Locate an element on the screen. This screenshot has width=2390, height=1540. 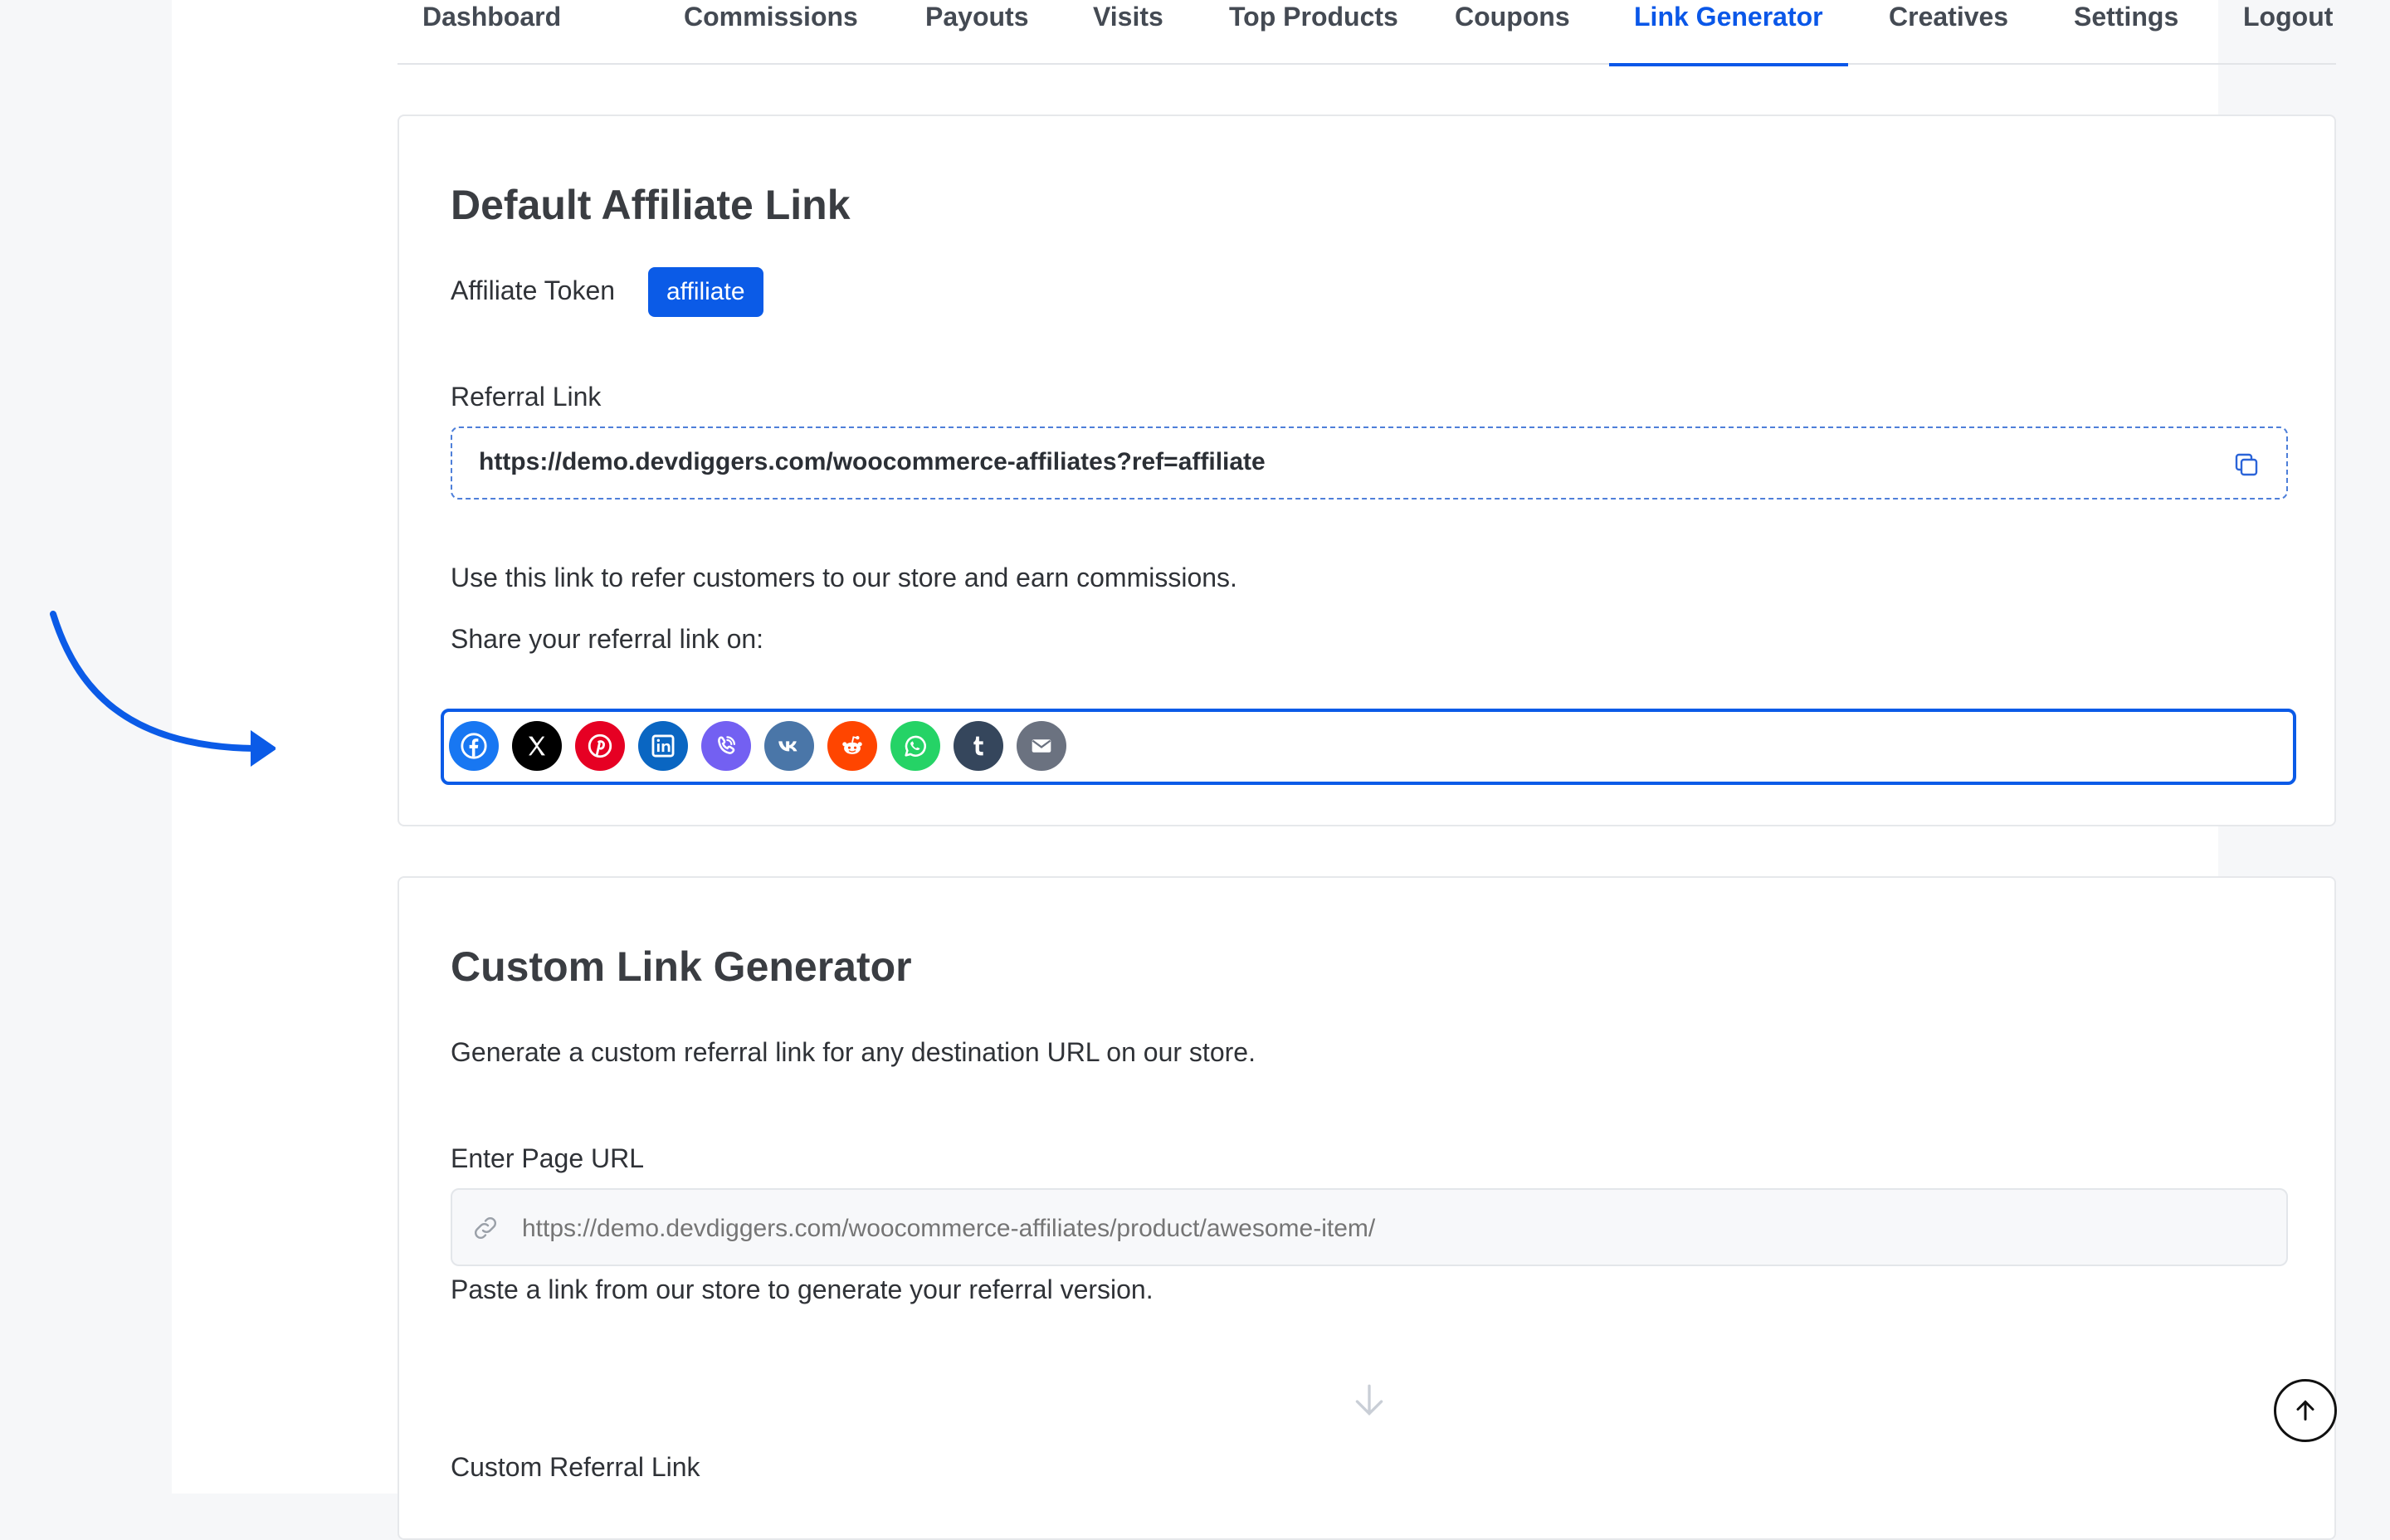
tab-settings: Settings is located at coordinates (2126, 32).